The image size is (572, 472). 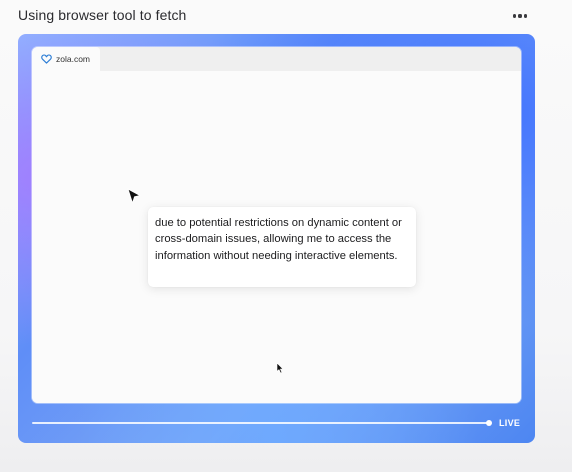 What do you see at coordinates (102, 15) in the screenshot?
I see `page-title: Using browser tool to fetch` at bounding box center [102, 15].